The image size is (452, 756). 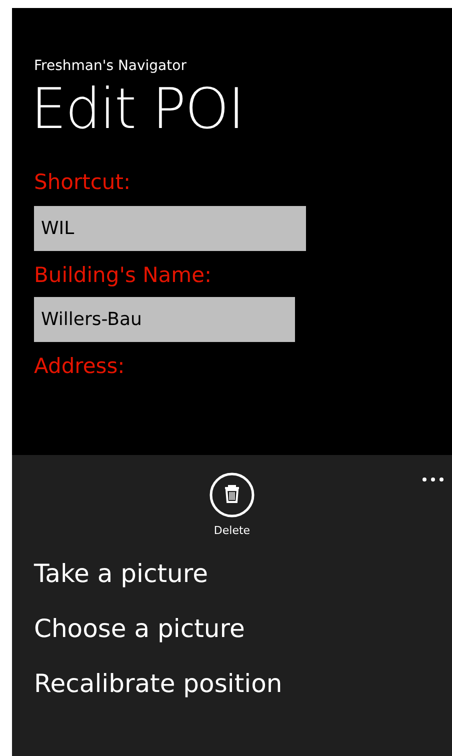 What do you see at coordinates (243, 573) in the screenshot?
I see `menu-item: Take a picture` at bounding box center [243, 573].